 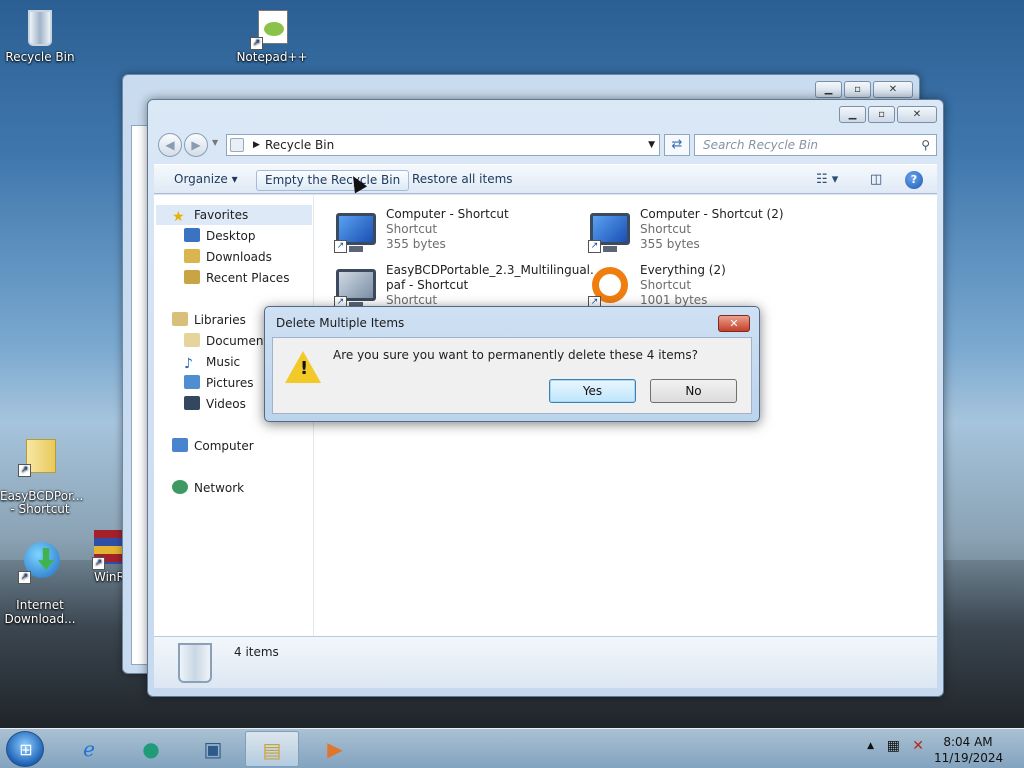 I want to click on close-button: ✕, so click(x=917, y=114).